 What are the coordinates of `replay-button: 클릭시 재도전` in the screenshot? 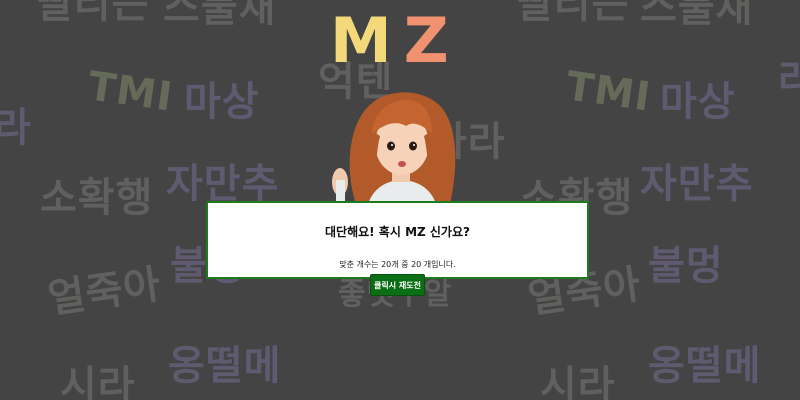 It's located at (397, 285).